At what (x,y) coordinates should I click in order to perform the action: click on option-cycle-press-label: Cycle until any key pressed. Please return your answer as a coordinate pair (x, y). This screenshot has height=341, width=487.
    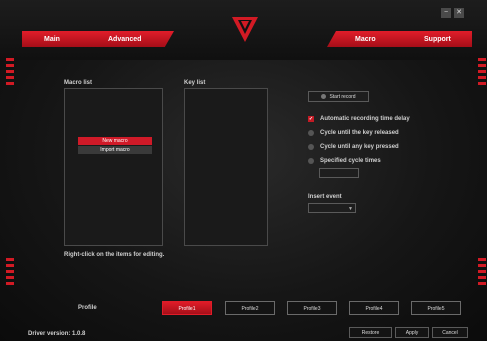
    Looking at the image, I should click on (359, 147).